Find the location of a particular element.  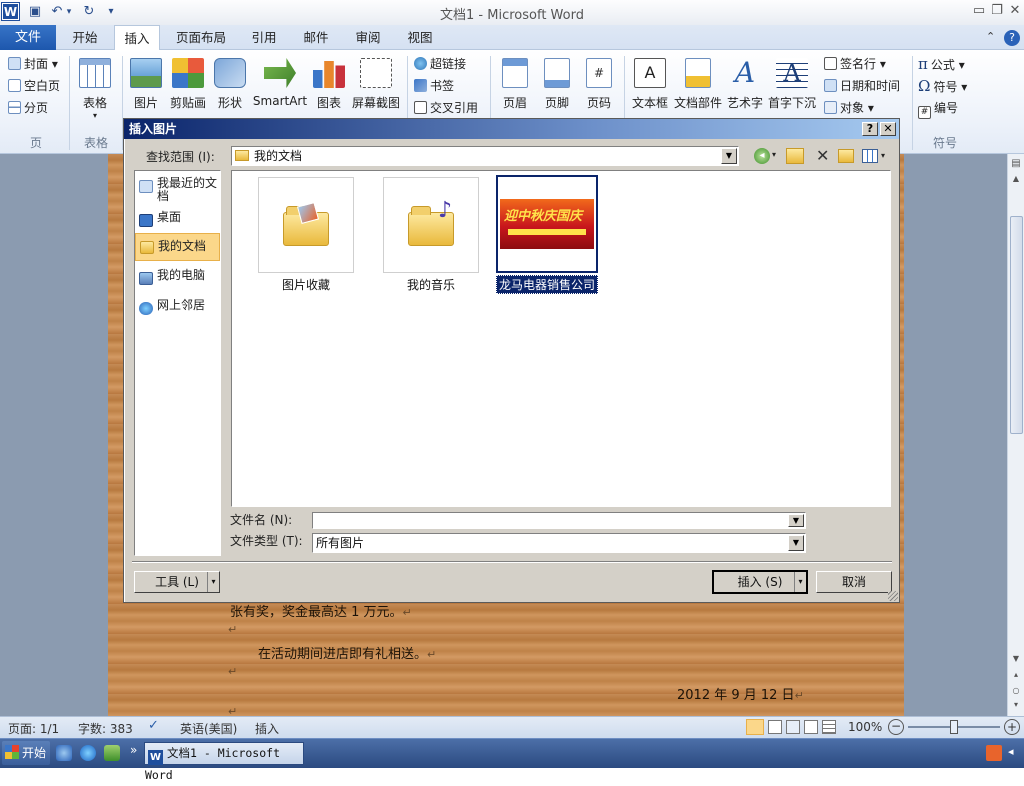

tab-file: 文件 is located at coordinates (28, 37).